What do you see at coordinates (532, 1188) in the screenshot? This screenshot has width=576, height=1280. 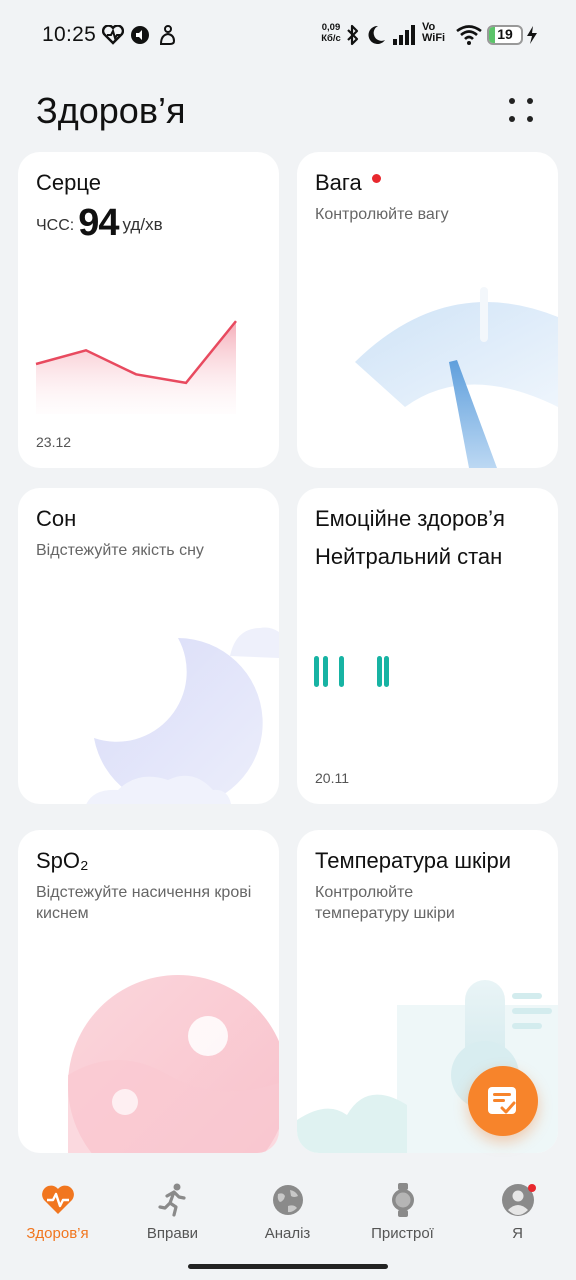 I see `profile-alert-dot` at bounding box center [532, 1188].